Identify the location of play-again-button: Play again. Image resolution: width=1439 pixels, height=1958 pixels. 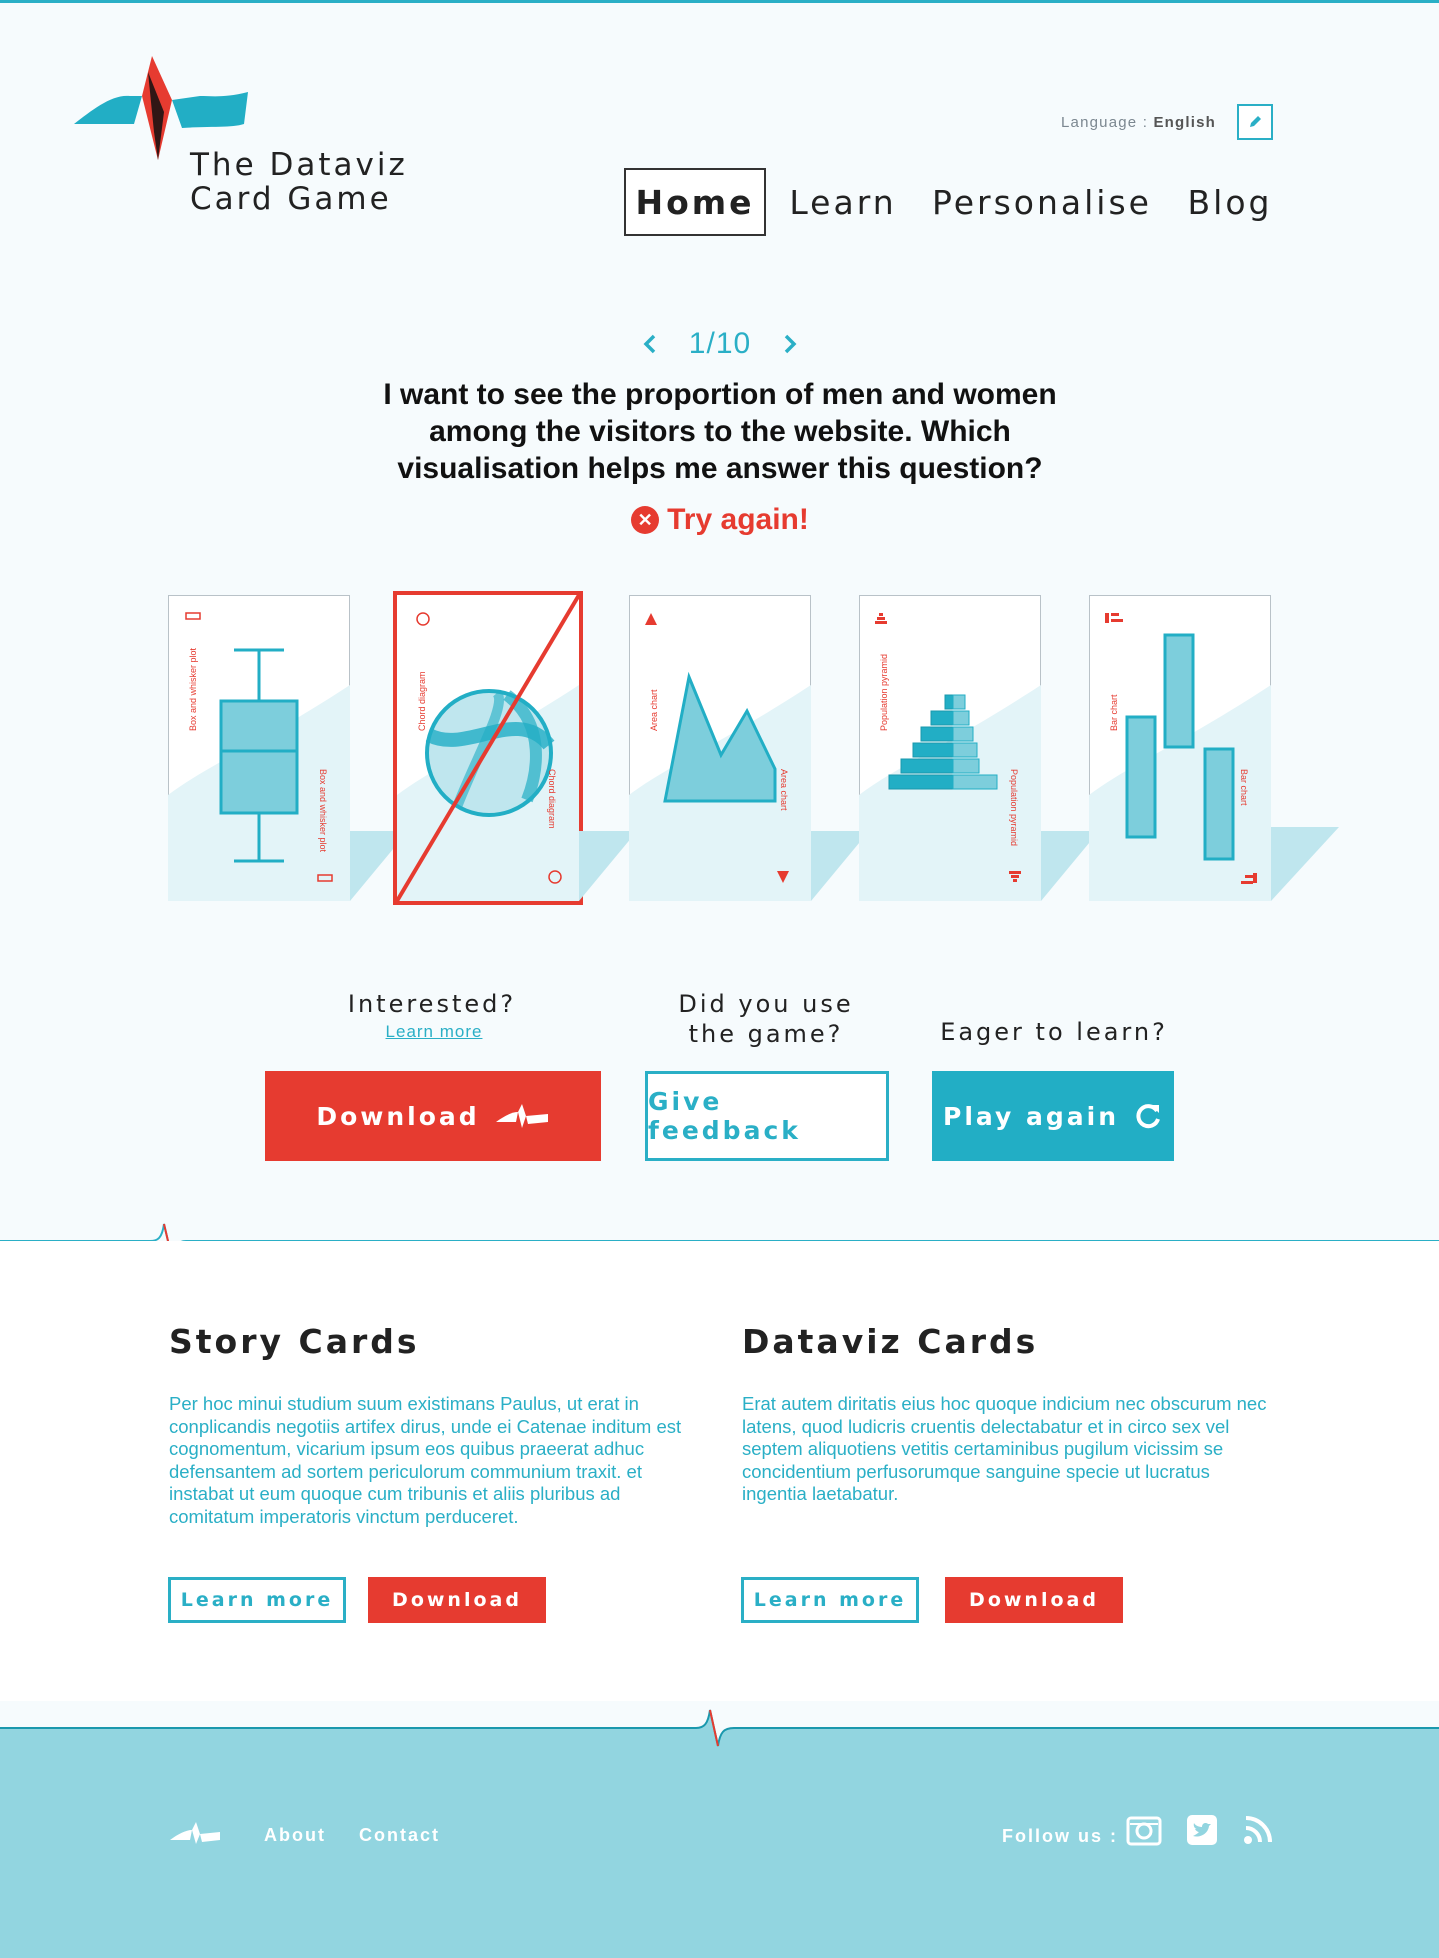
(1053, 1116).